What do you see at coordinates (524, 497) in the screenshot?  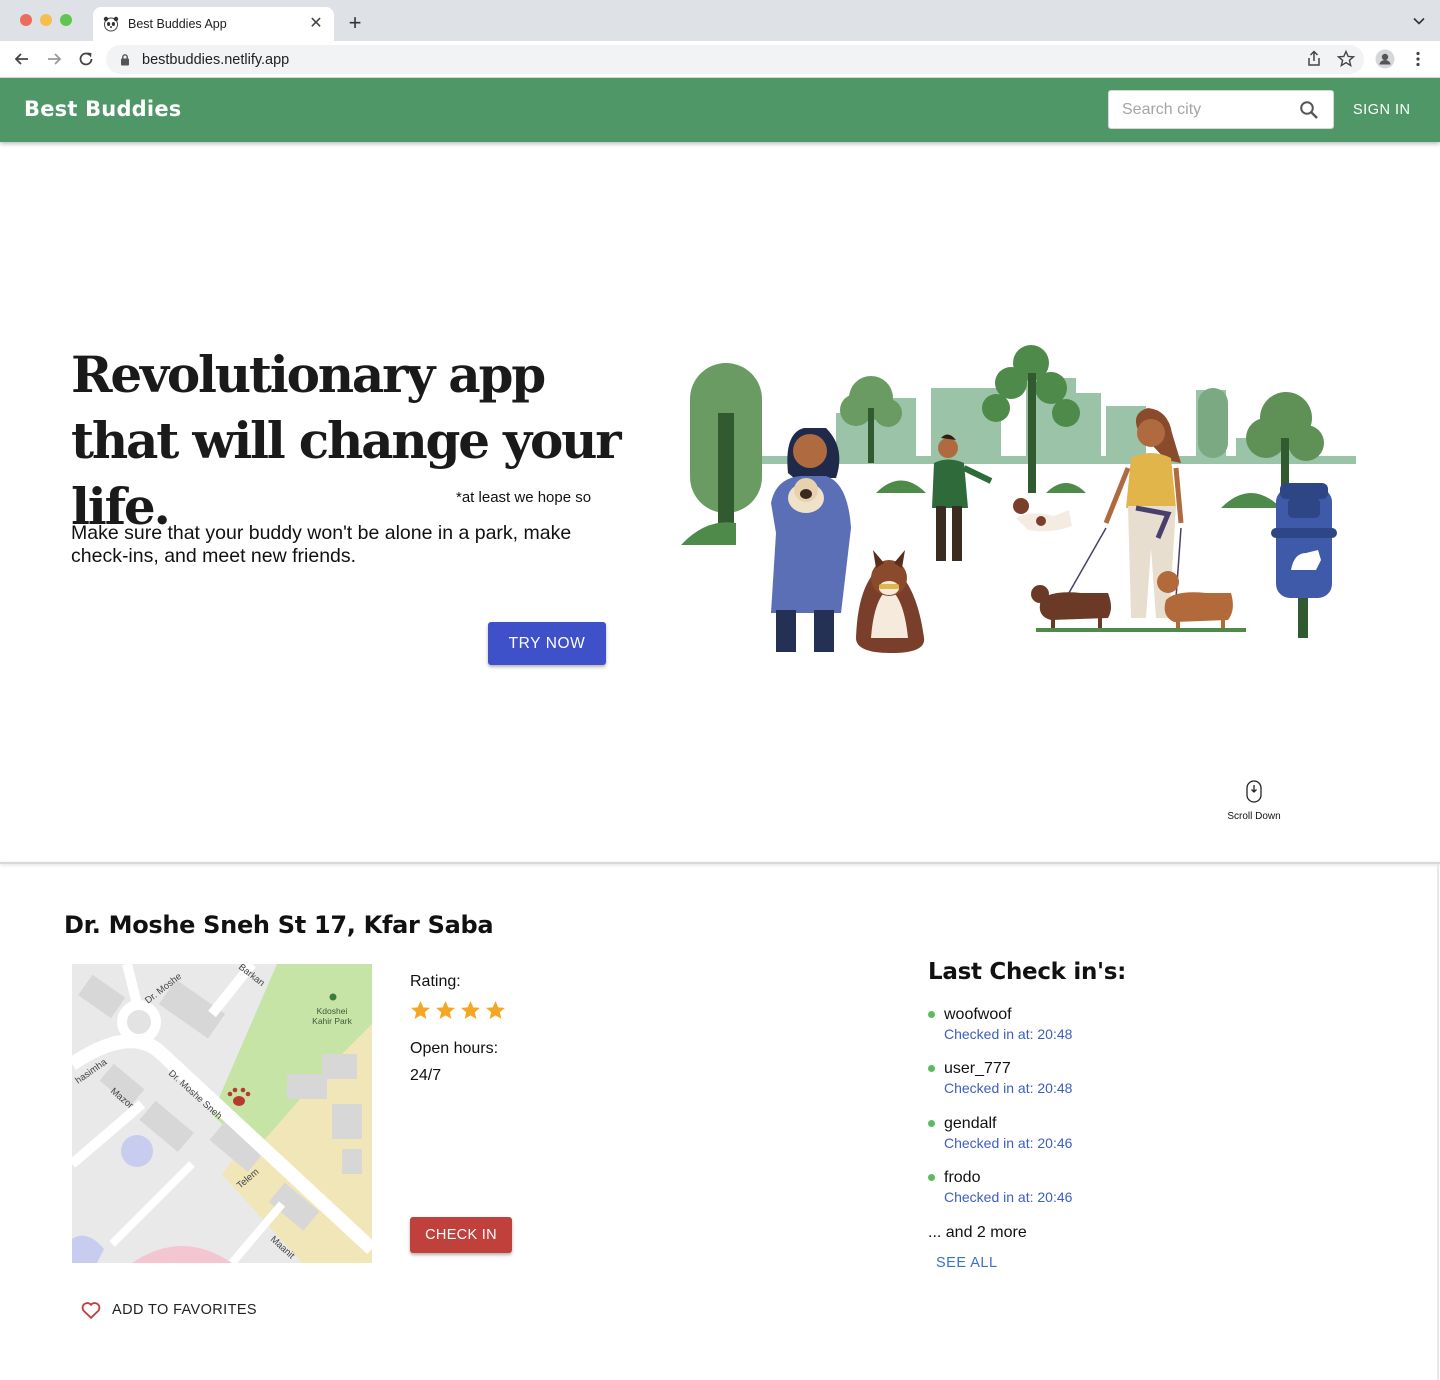 I see `hero-note: *at least we hope so` at bounding box center [524, 497].